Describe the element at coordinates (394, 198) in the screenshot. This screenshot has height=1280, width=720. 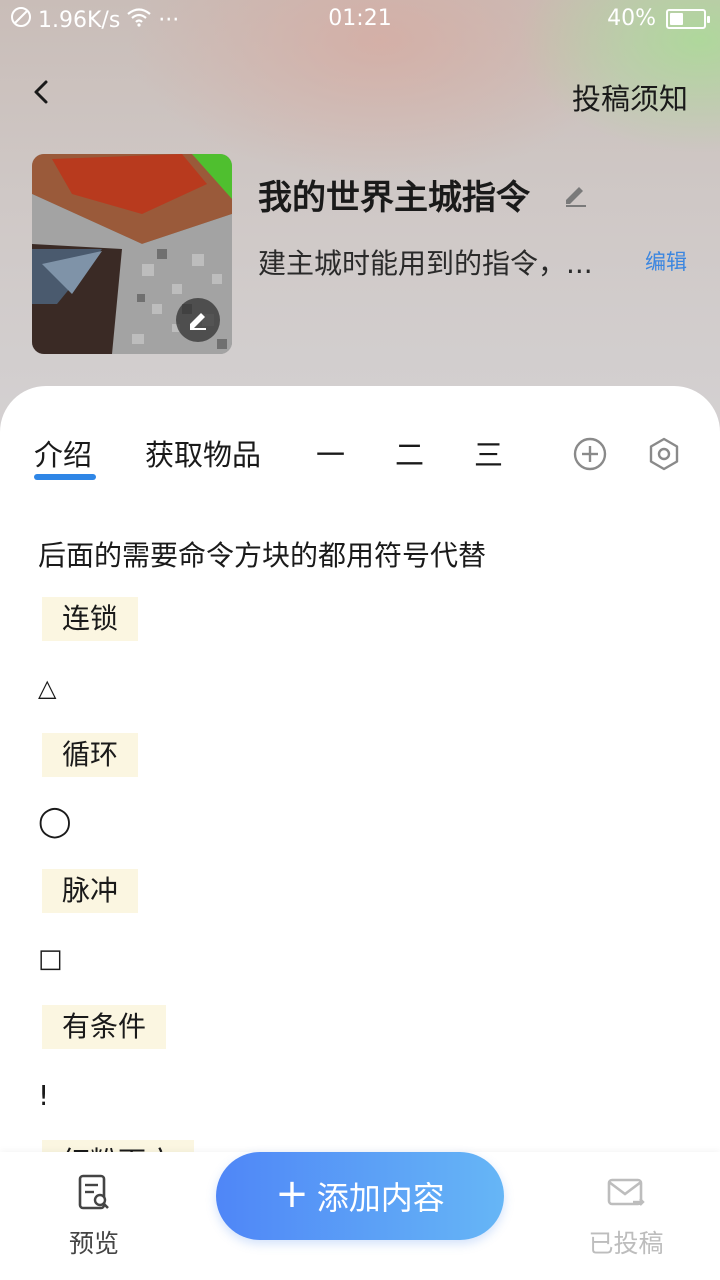
I see `album-title: 我的世界主城指令` at that location.